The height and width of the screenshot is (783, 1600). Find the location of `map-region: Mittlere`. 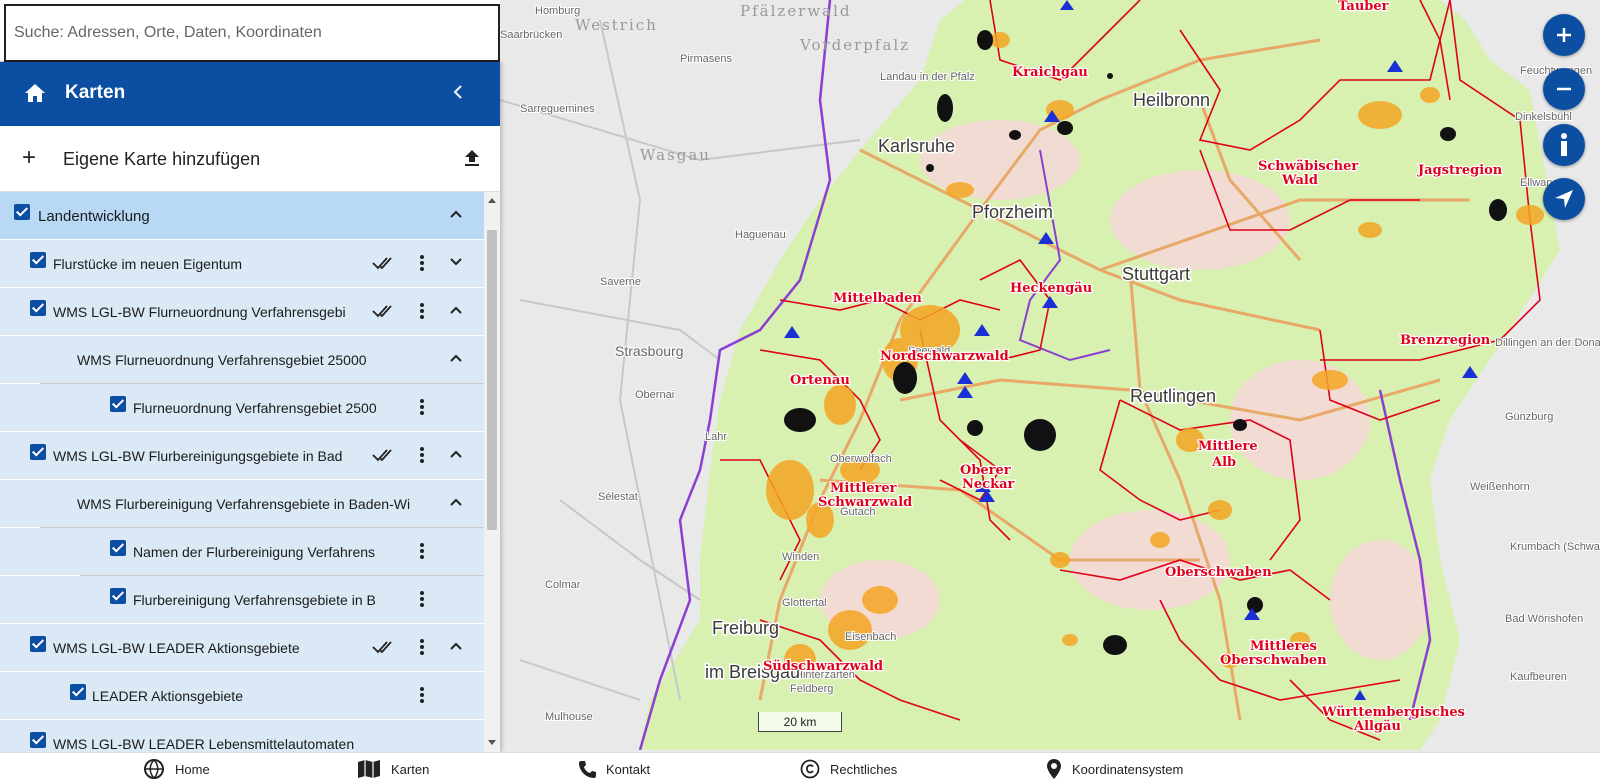

map-region: Mittlere is located at coordinates (1228, 446).